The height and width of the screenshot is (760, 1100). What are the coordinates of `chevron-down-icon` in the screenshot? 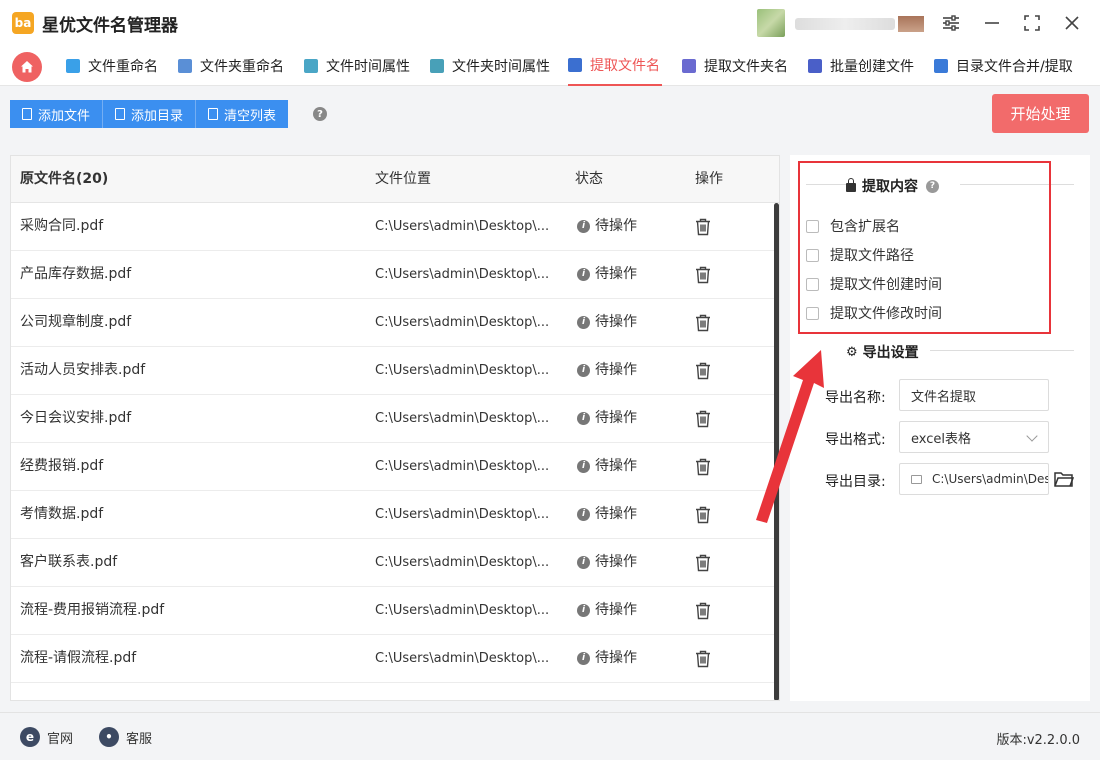 It's located at (1032, 436).